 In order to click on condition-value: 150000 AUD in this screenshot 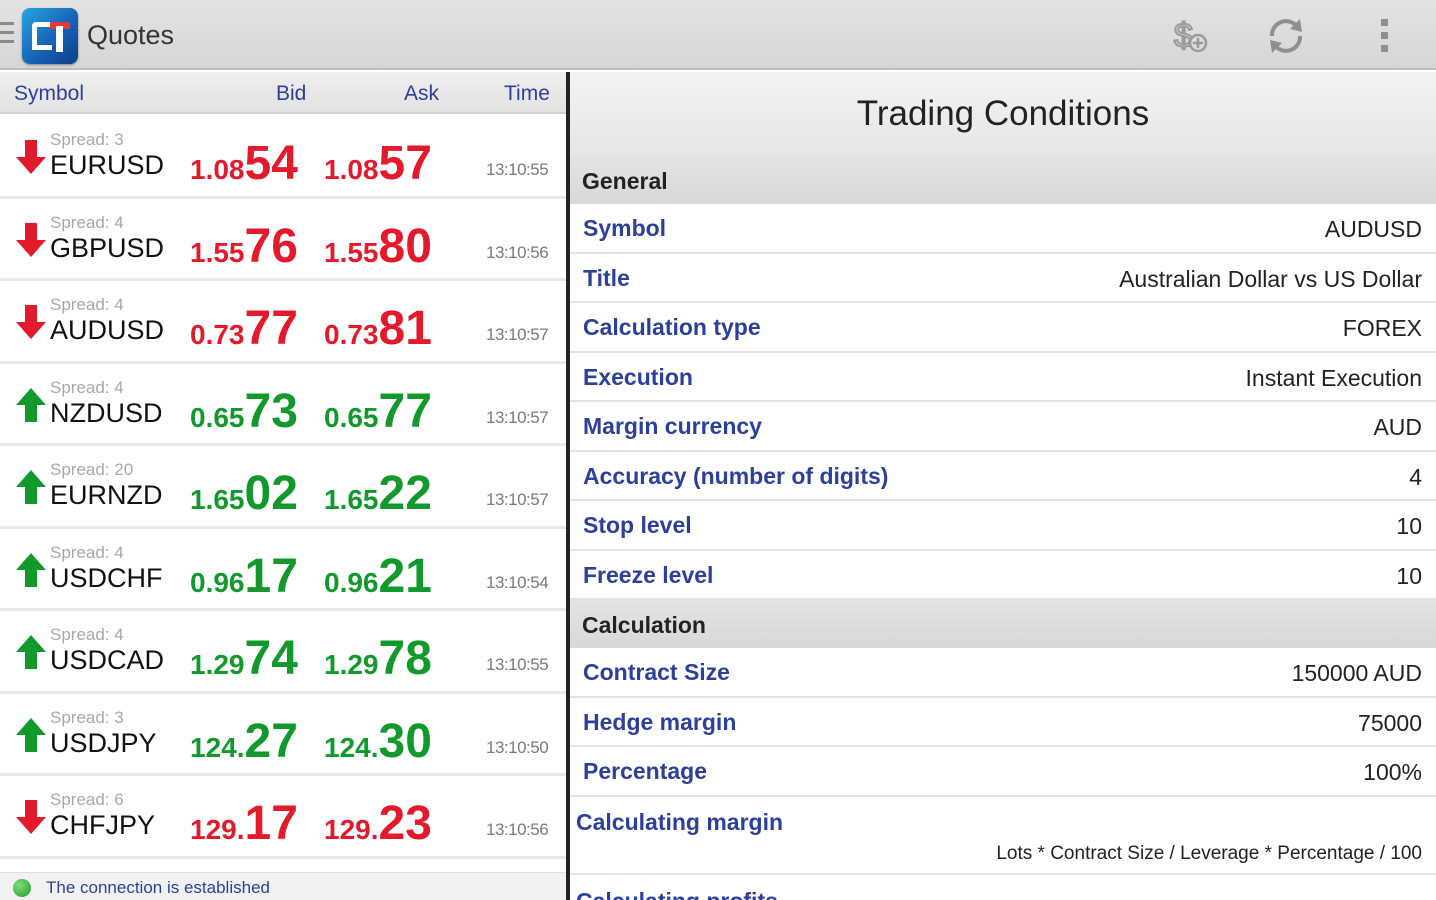, I will do `click(1356, 673)`.